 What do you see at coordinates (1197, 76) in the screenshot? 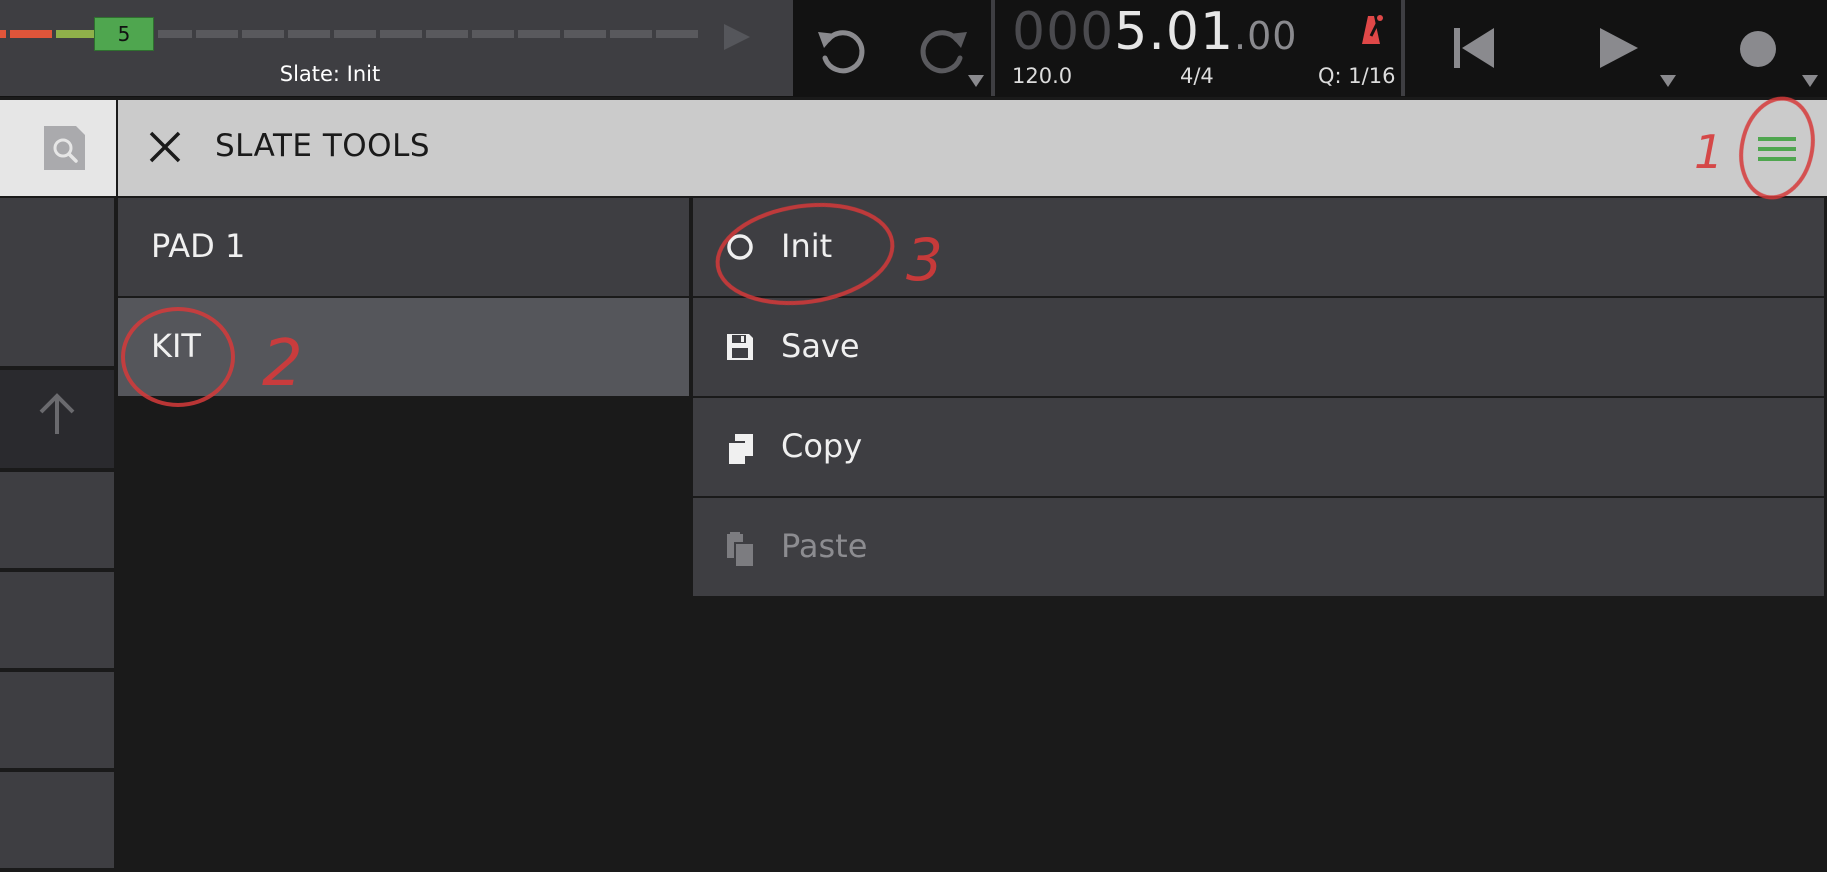
I see `time-signature-readout: 4/4` at bounding box center [1197, 76].